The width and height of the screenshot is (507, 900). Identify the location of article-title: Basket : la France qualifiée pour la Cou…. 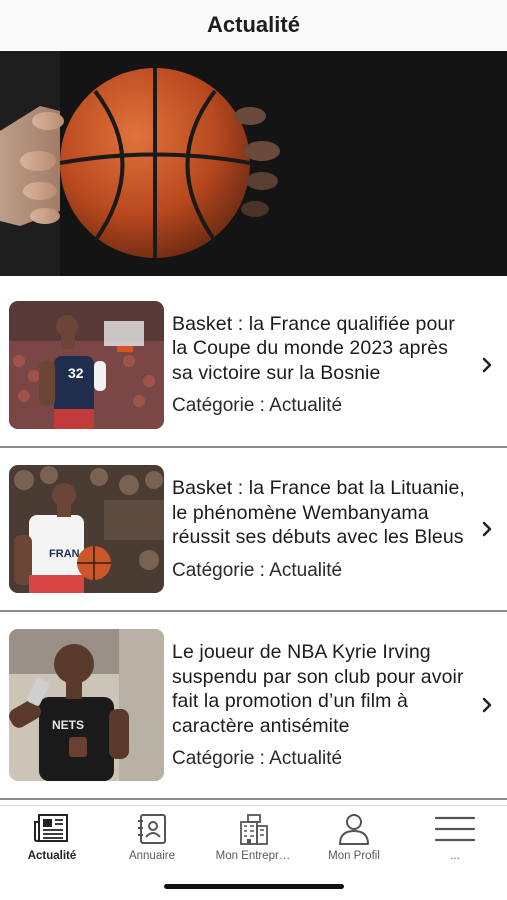
(313, 348).